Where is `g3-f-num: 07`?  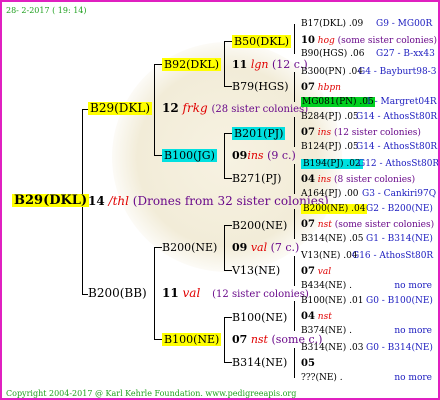 g3-f-num: 07 is located at coordinates (308, 271).